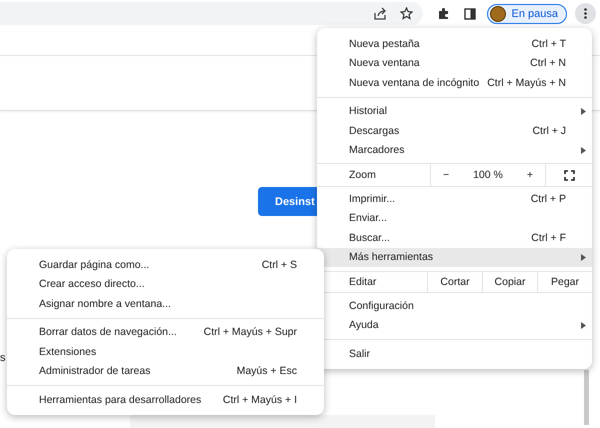 This screenshot has width=600, height=428. I want to click on fullscreen-icon, so click(569, 175).